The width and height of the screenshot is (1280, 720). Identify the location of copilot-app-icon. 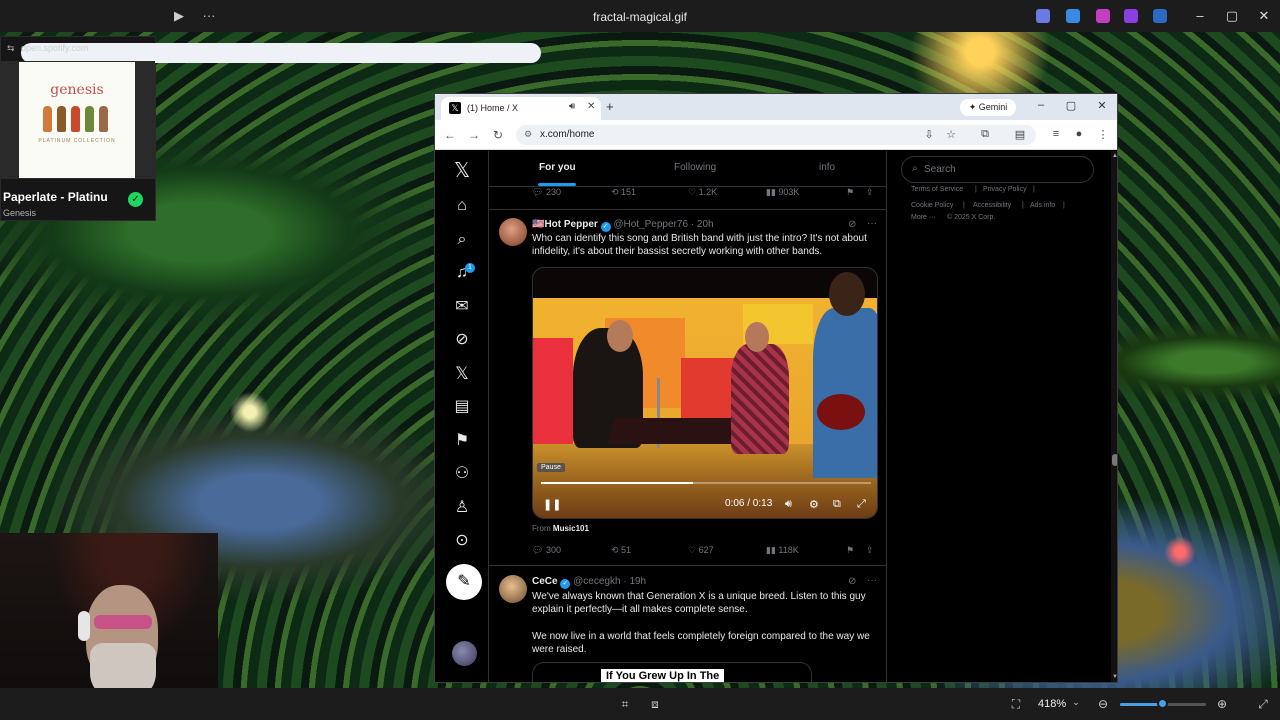
(1043, 16).